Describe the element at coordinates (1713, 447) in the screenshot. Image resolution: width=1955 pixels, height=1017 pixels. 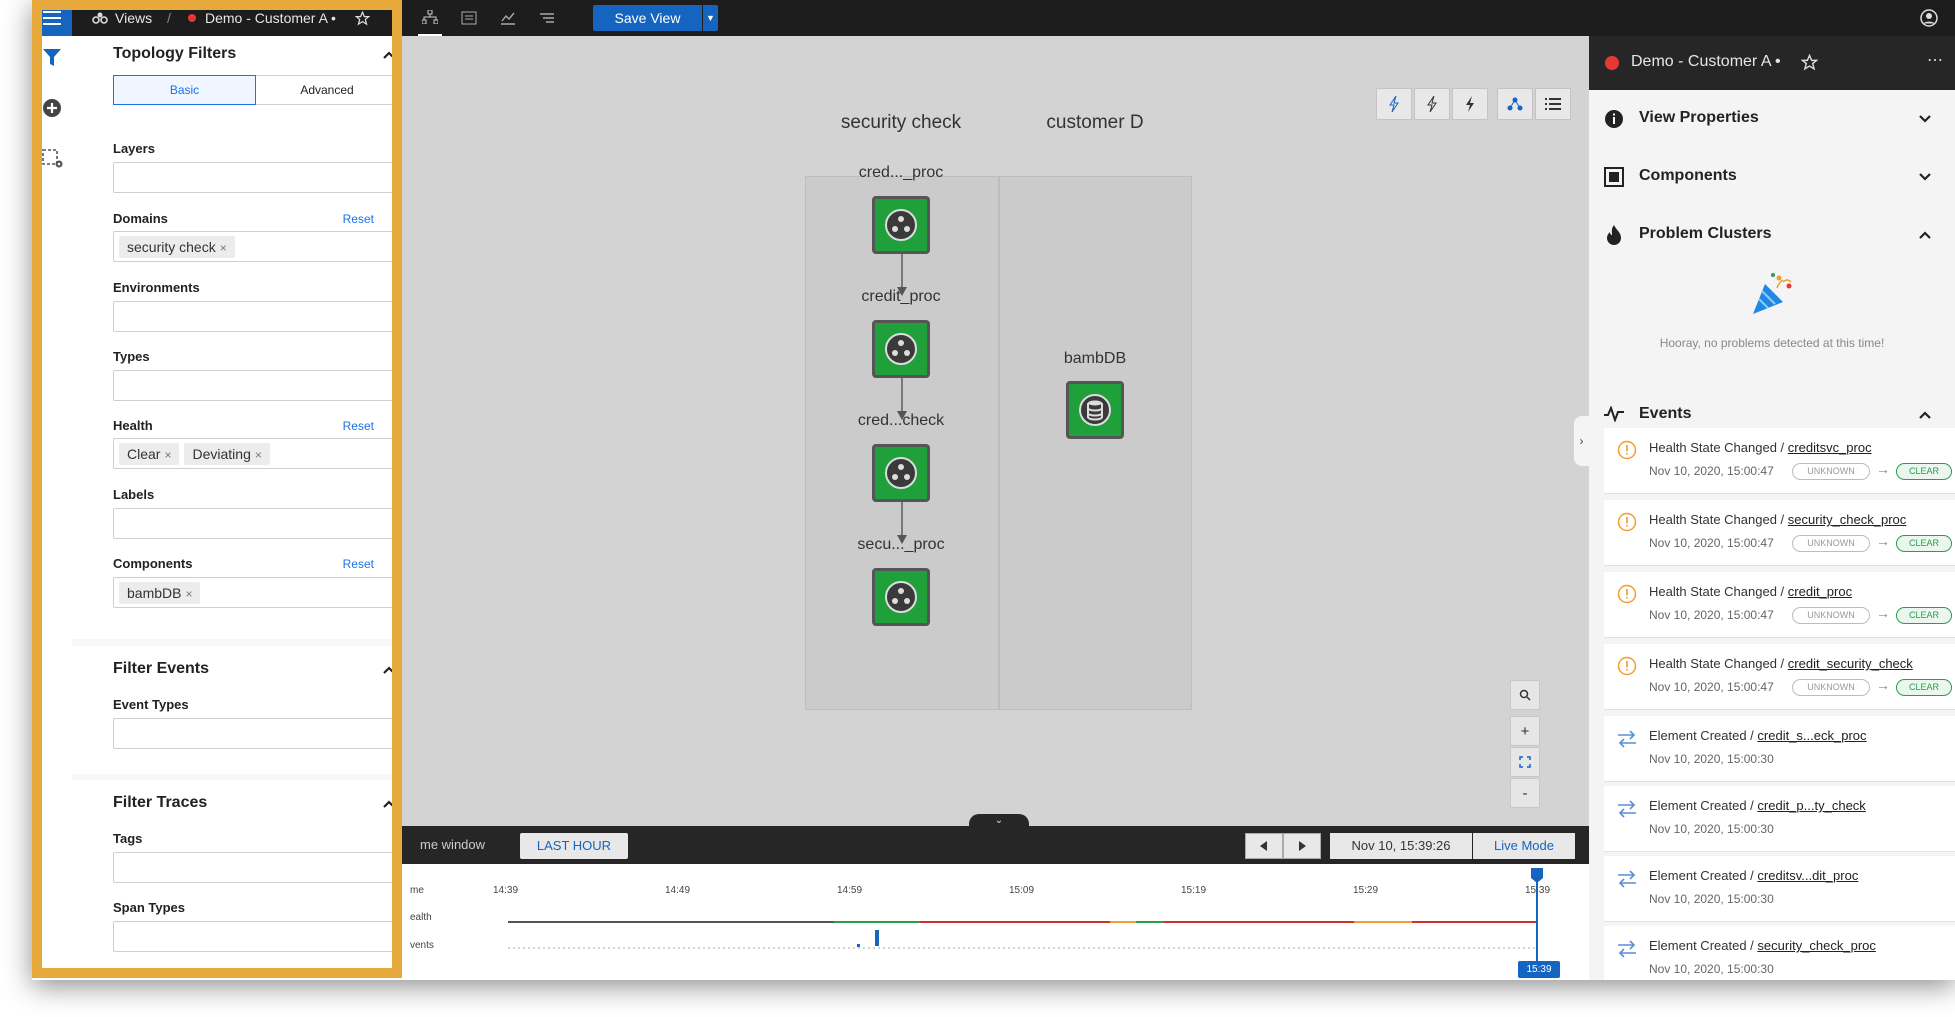
I see `event-type: Health State Changed` at that location.